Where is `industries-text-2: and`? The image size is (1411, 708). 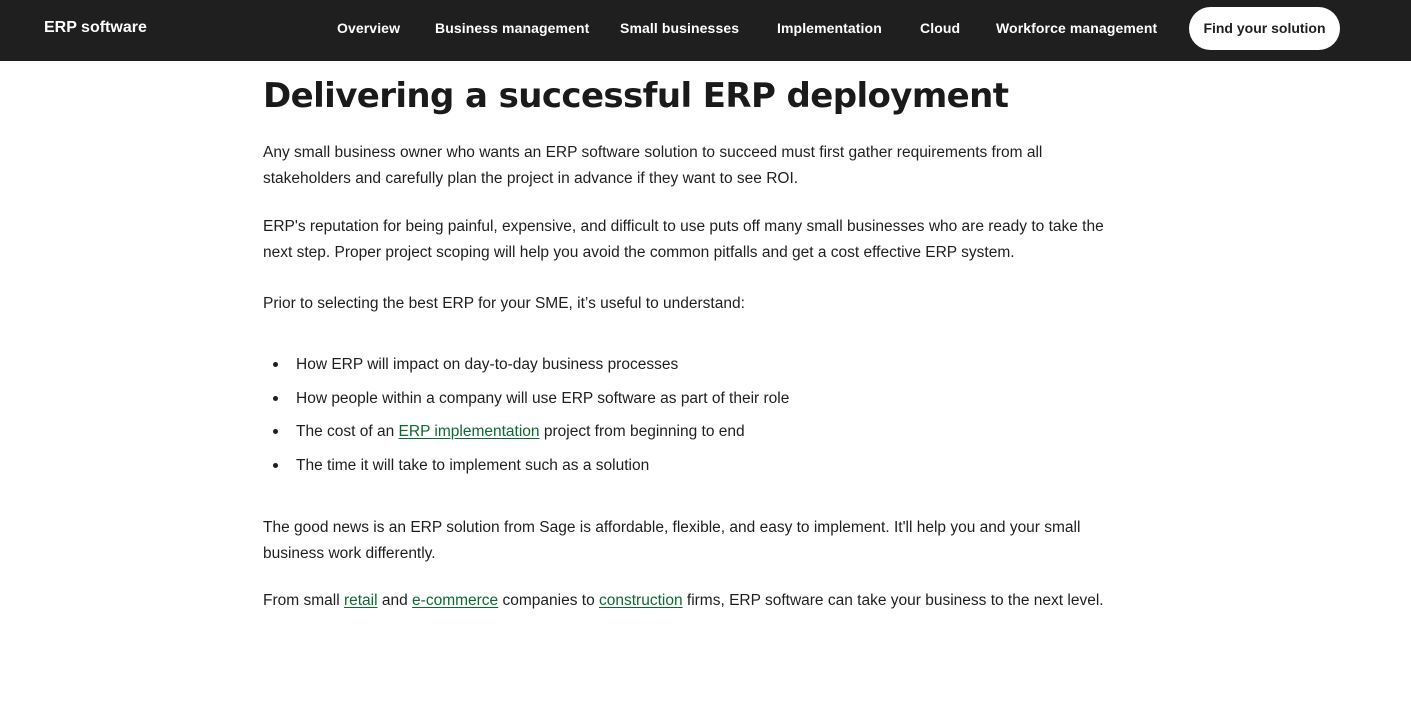
industries-text-2: and is located at coordinates (395, 600).